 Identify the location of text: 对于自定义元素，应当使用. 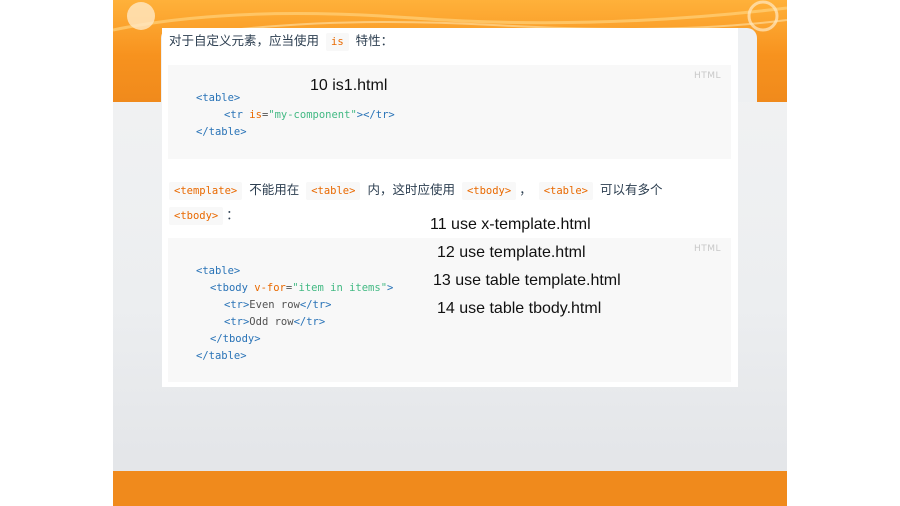
(244, 40).